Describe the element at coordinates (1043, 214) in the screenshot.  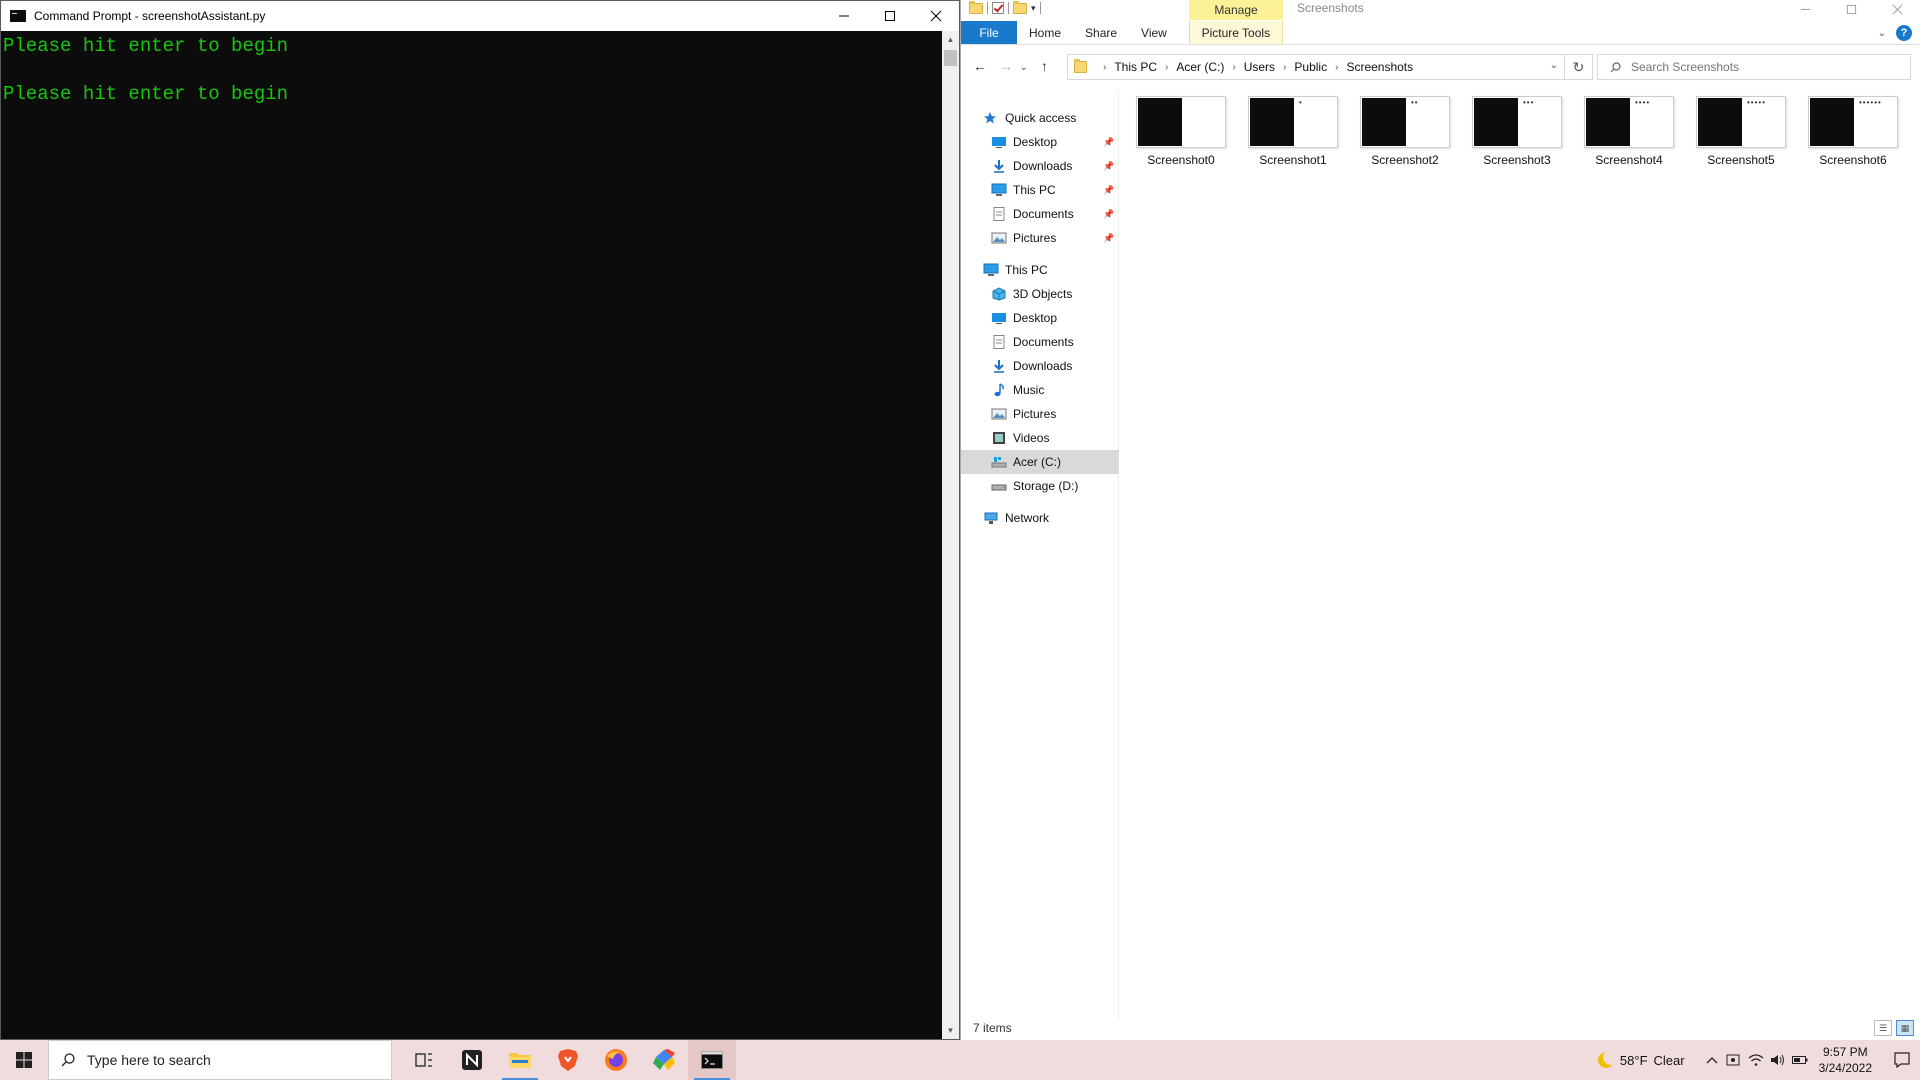
I see `nav-item-label: Documents` at that location.